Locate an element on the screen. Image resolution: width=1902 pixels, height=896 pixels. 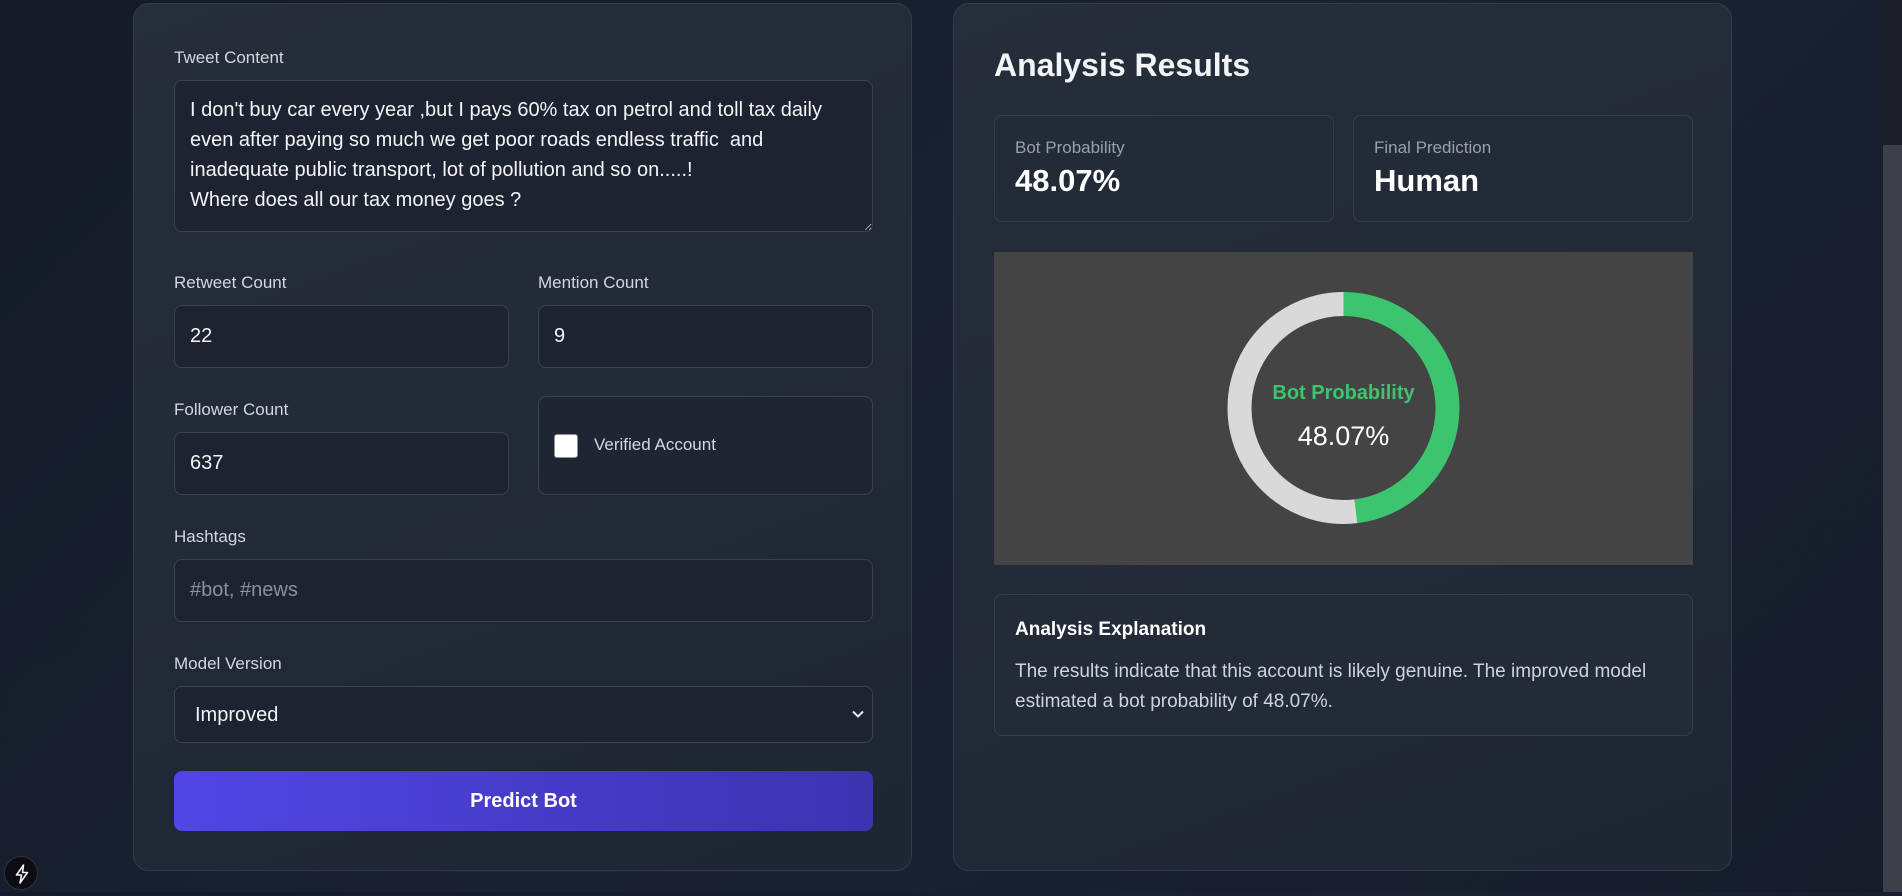
verified-account-box: Verified Account is located at coordinates (705, 445).